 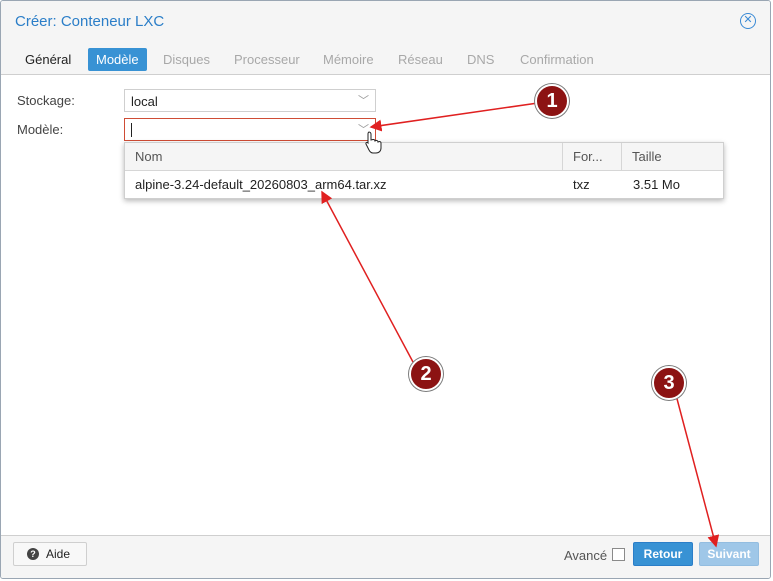 I want to click on step-marker-2: 2, so click(x=426, y=374).